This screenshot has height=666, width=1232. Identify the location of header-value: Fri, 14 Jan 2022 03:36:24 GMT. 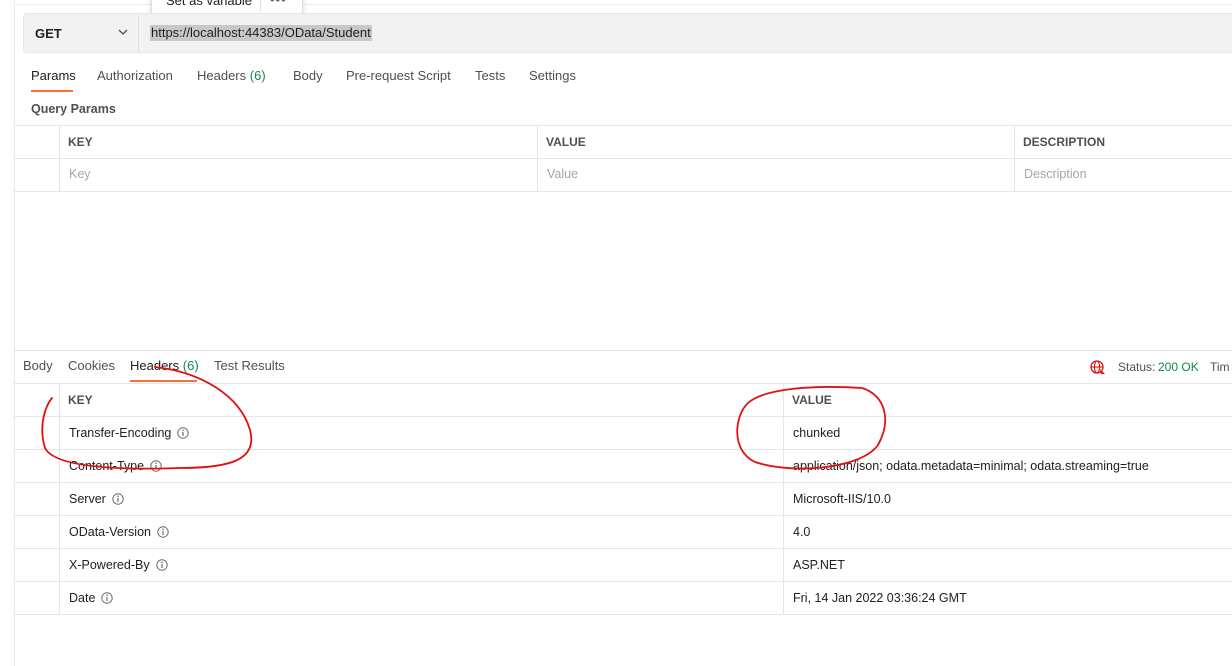
(880, 598).